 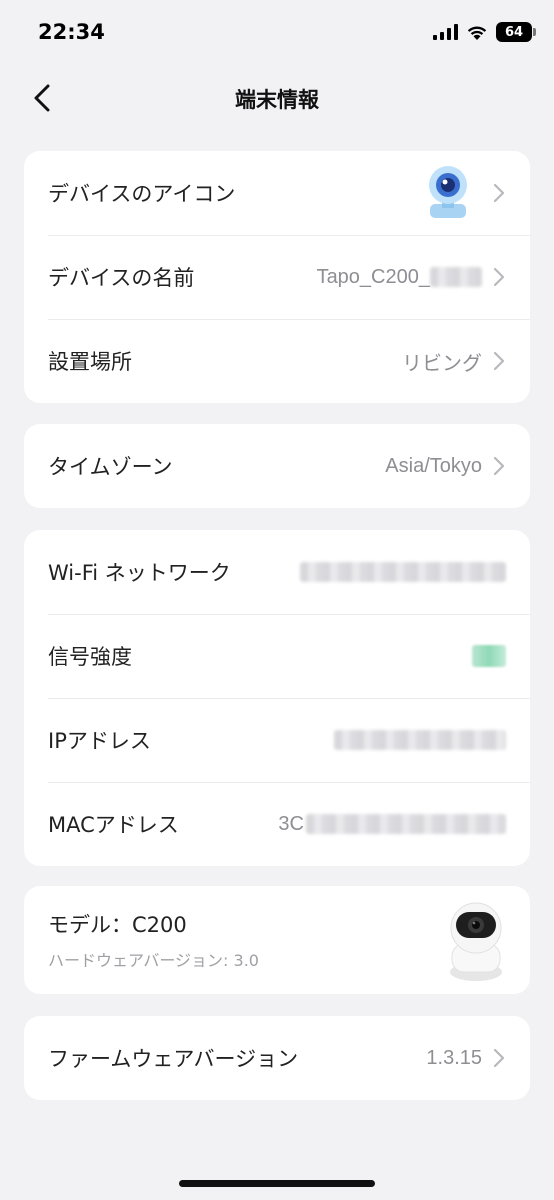 What do you see at coordinates (489, 656) in the screenshot?
I see `signal-strength-indicator` at bounding box center [489, 656].